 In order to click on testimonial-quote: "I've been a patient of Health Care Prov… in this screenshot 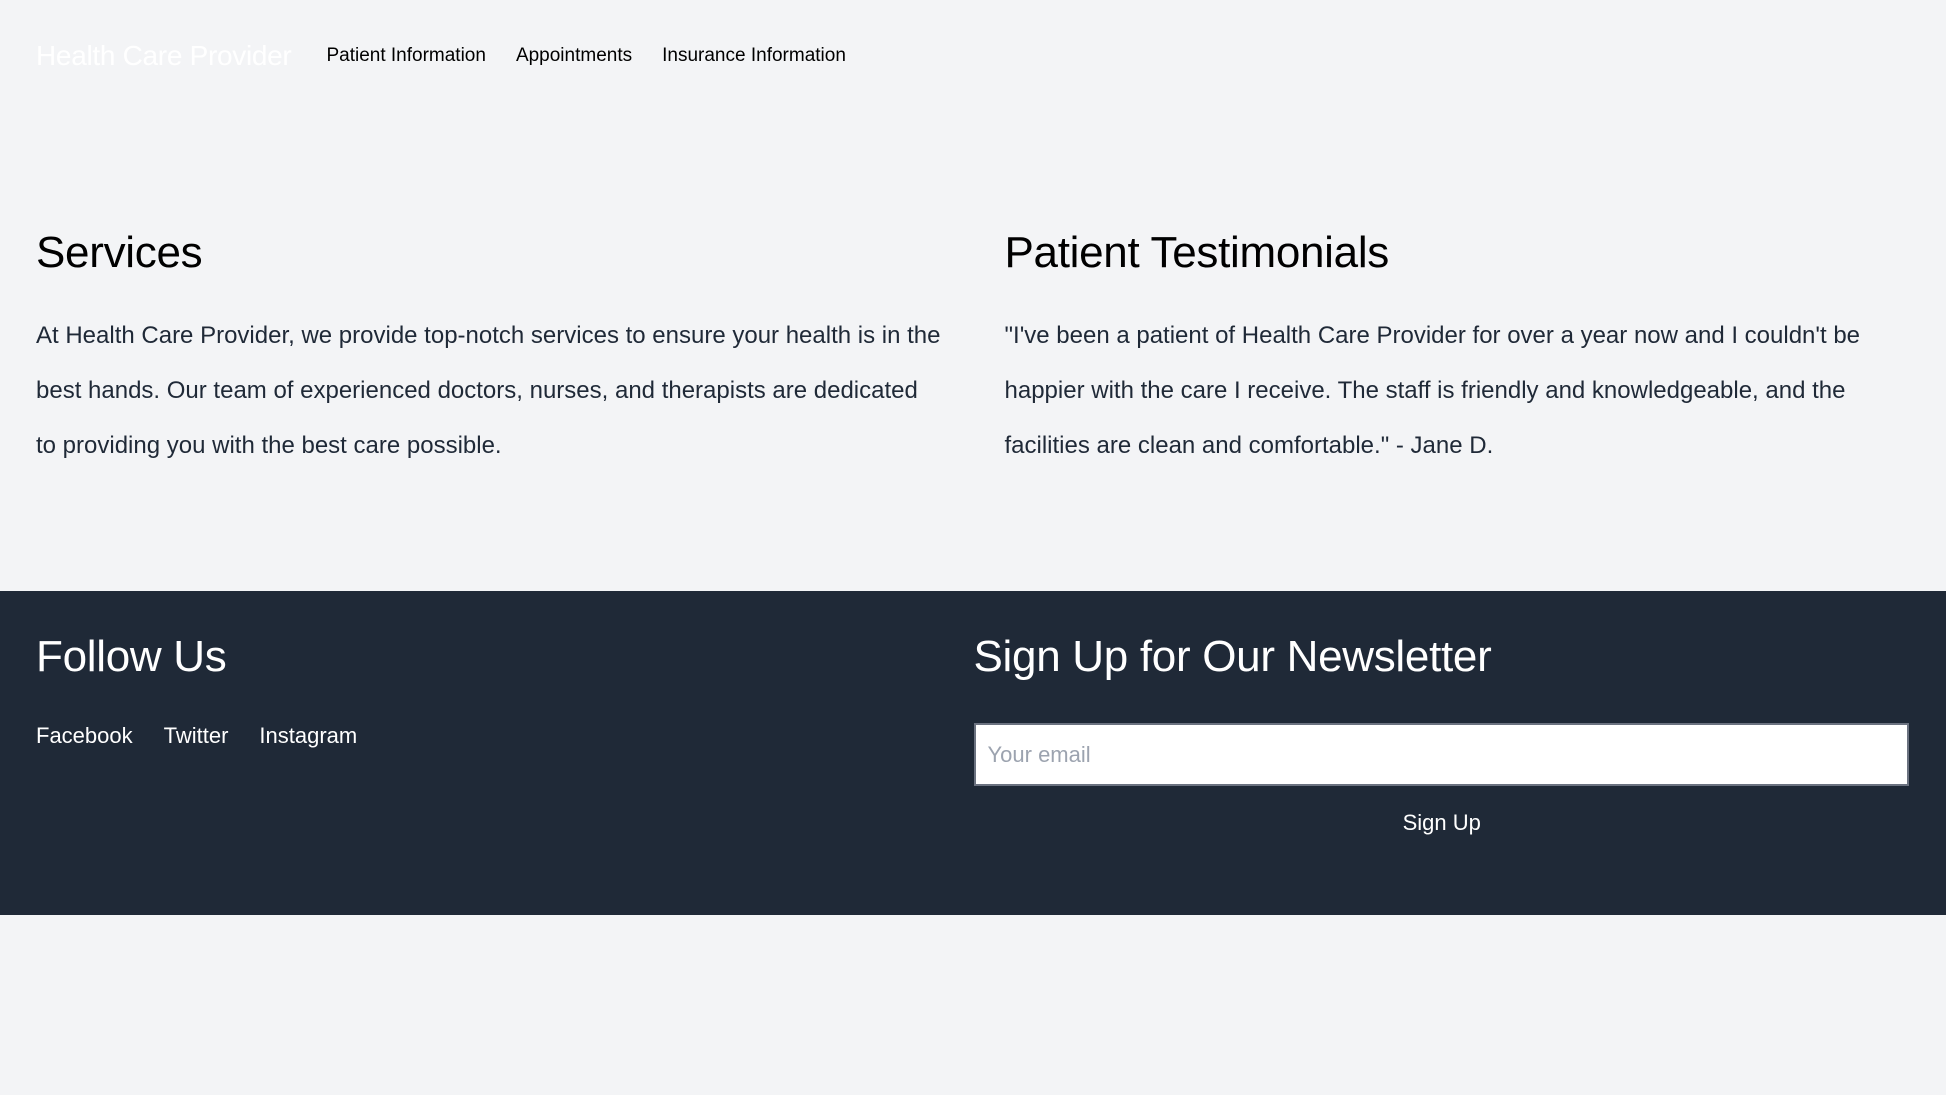, I will do `click(1432, 390)`.